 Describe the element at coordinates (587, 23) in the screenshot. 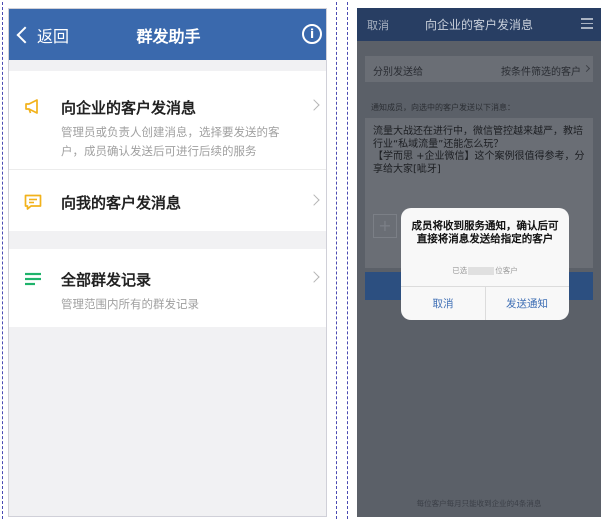

I see `menu-icon` at that location.